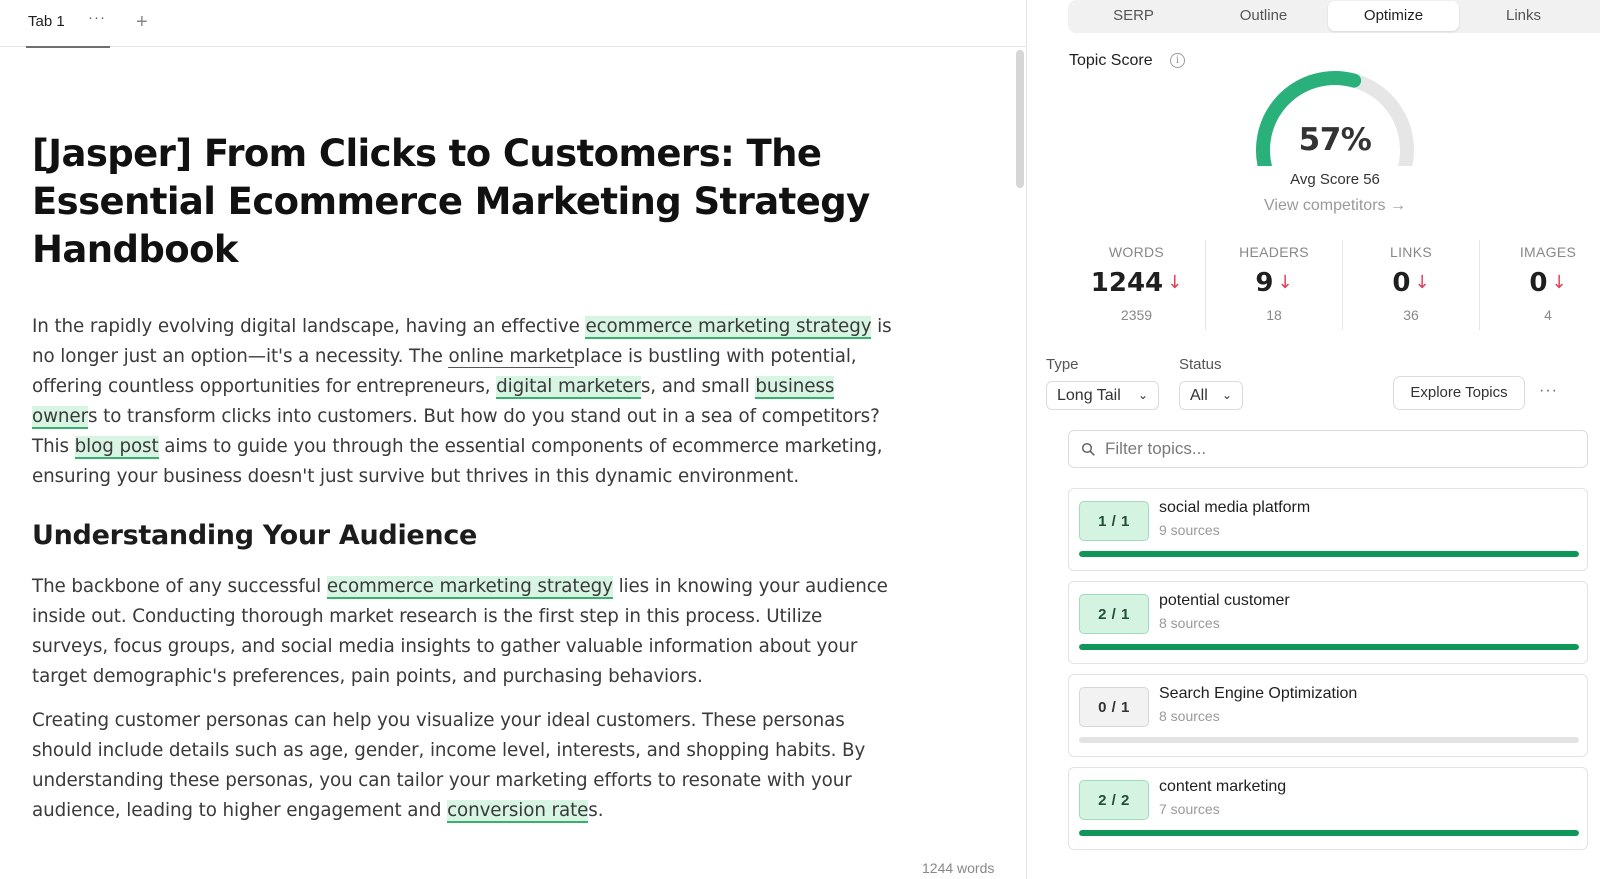 The width and height of the screenshot is (1600, 879). I want to click on topic-name: content marketing, so click(1223, 786).